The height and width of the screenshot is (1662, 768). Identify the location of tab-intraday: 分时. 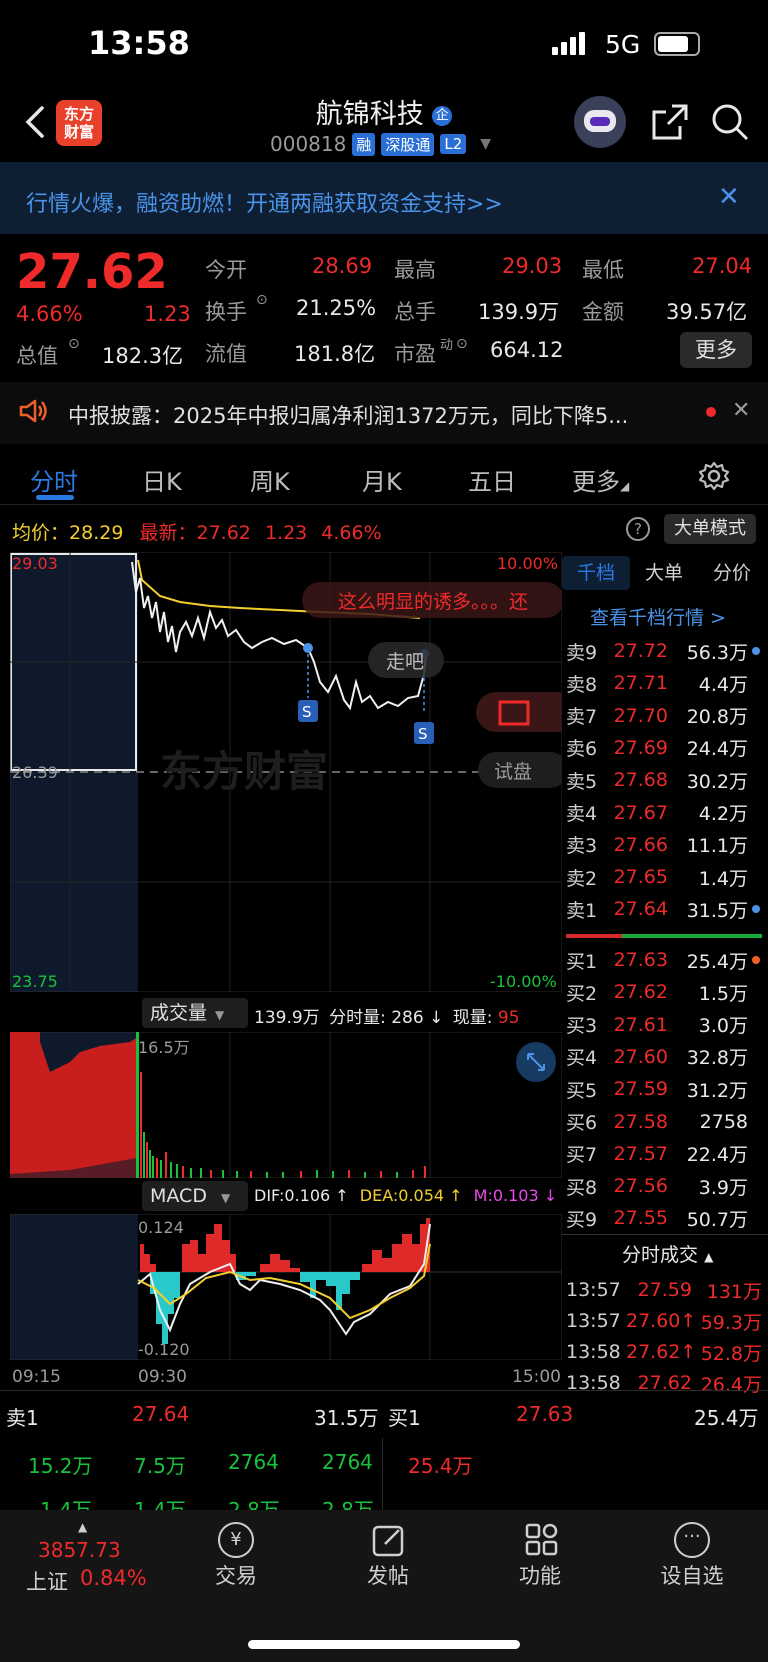
(54, 479).